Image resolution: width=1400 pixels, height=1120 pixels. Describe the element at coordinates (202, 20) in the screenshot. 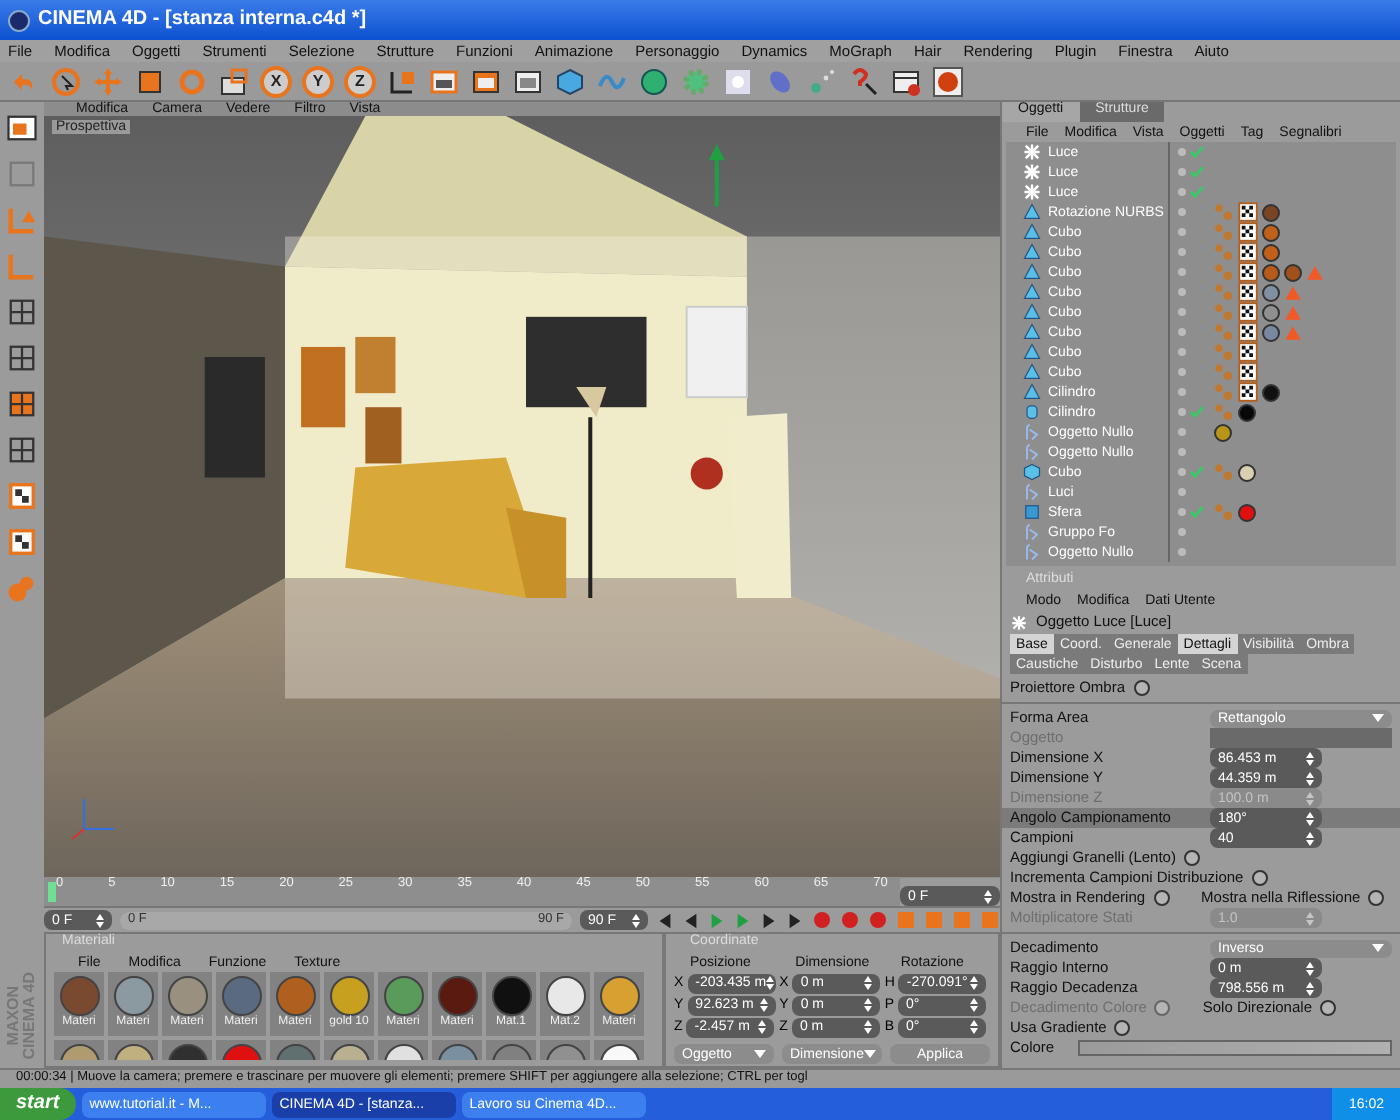

I see `window-title: CINEMA 4D - [stanza interna.c4d *]` at that location.